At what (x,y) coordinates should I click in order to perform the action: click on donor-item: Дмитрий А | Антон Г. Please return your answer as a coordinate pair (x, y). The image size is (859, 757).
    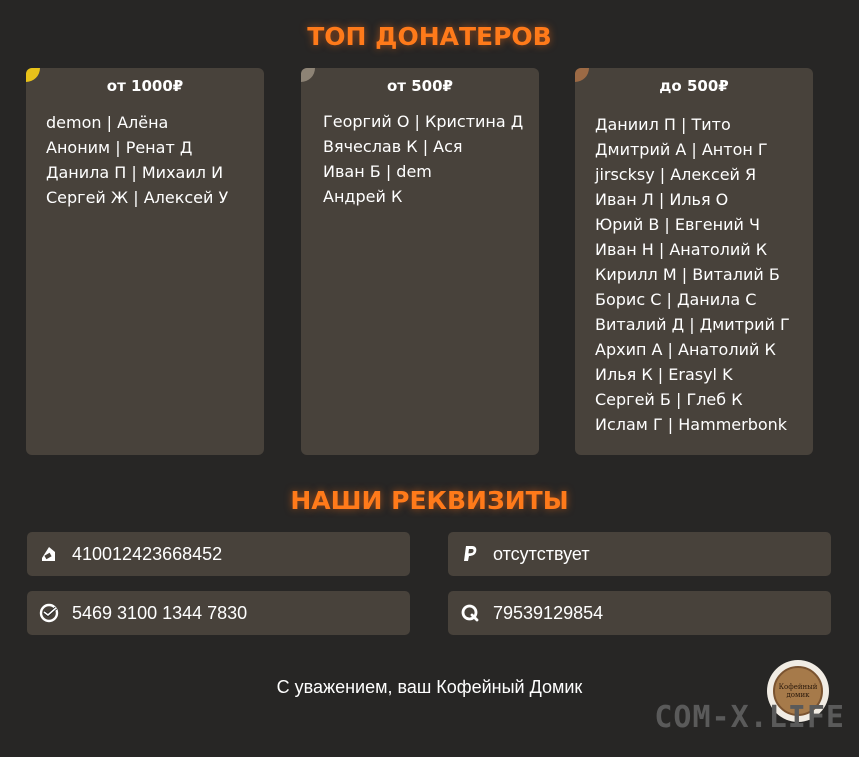
    Looking at the image, I should click on (681, 149).